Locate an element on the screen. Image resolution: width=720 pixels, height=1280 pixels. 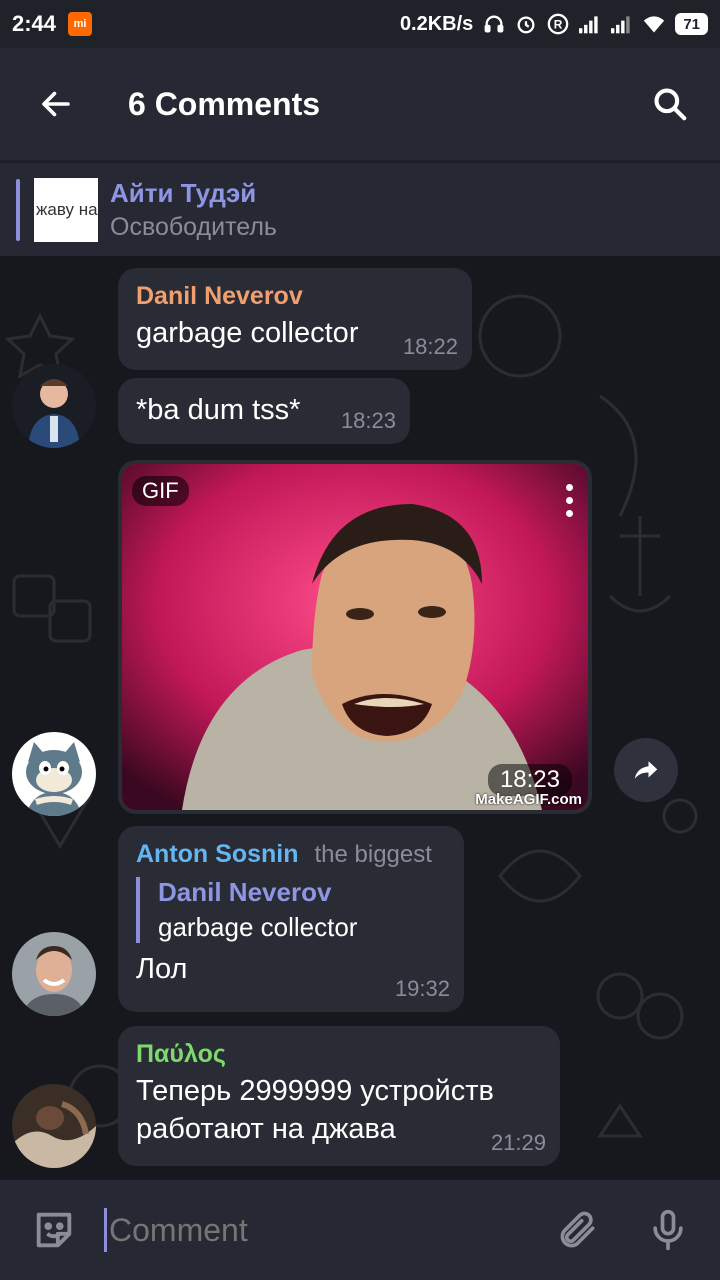
registered-icon: R is located at coordinates (558, 24).